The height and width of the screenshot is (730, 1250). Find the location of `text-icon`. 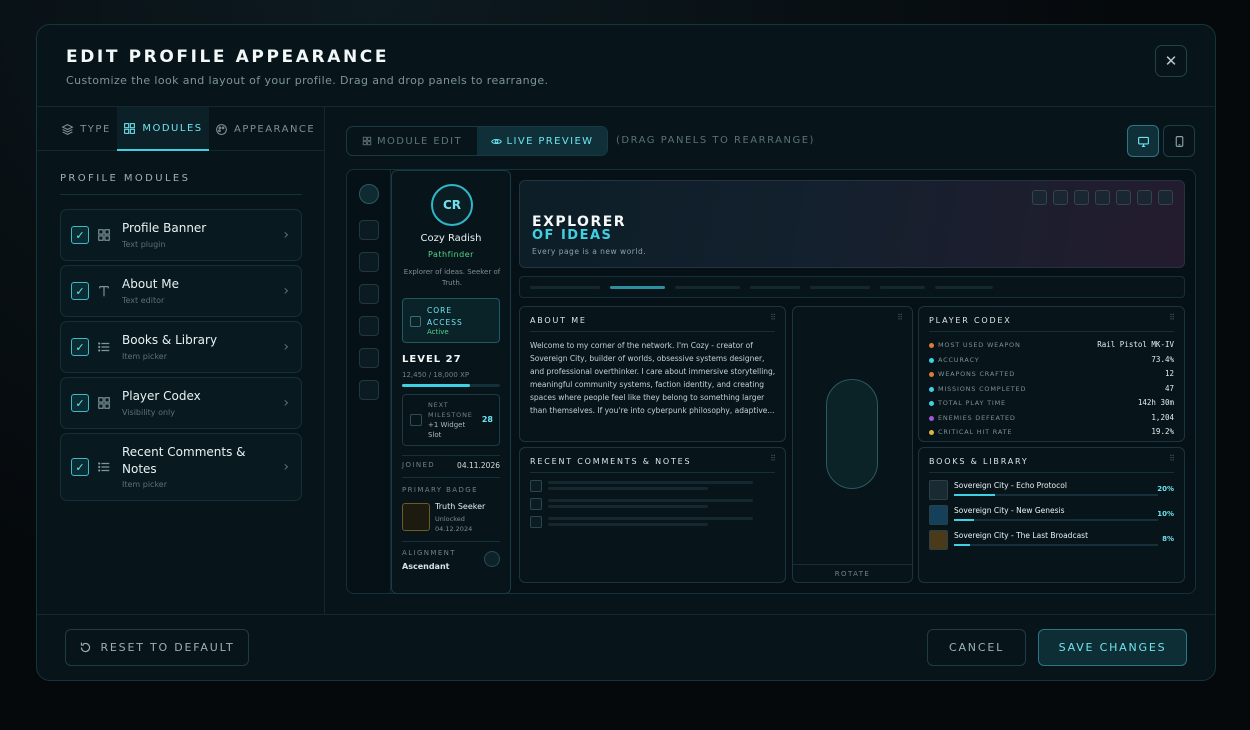

text-icon is located at coordinates (104, 291).